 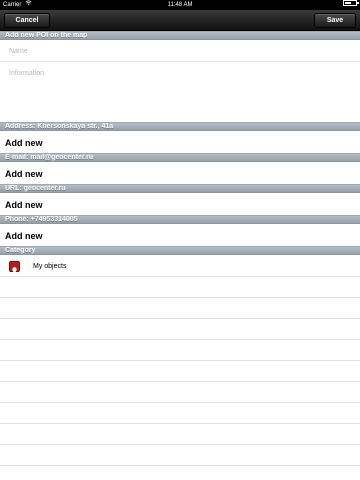 I want to click on category-icon, so click(x=14, y=267).